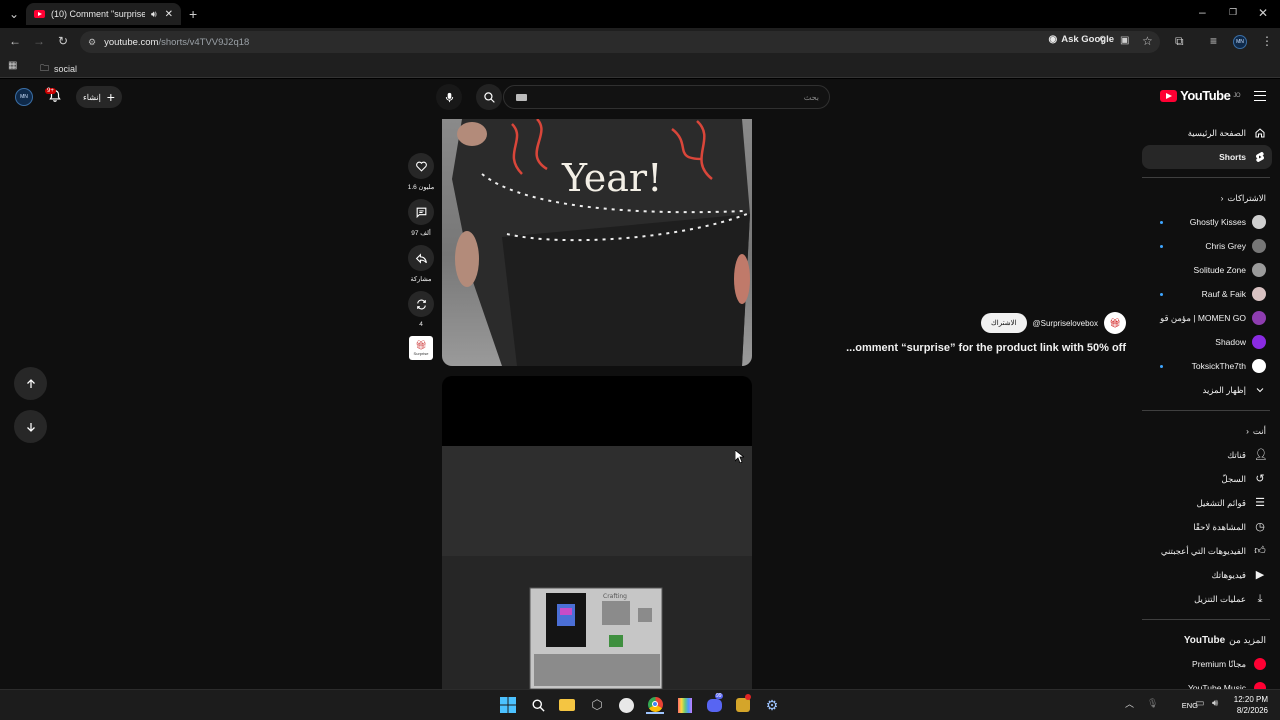  I want to click on reload-icon: ↻, so click(63, 41).